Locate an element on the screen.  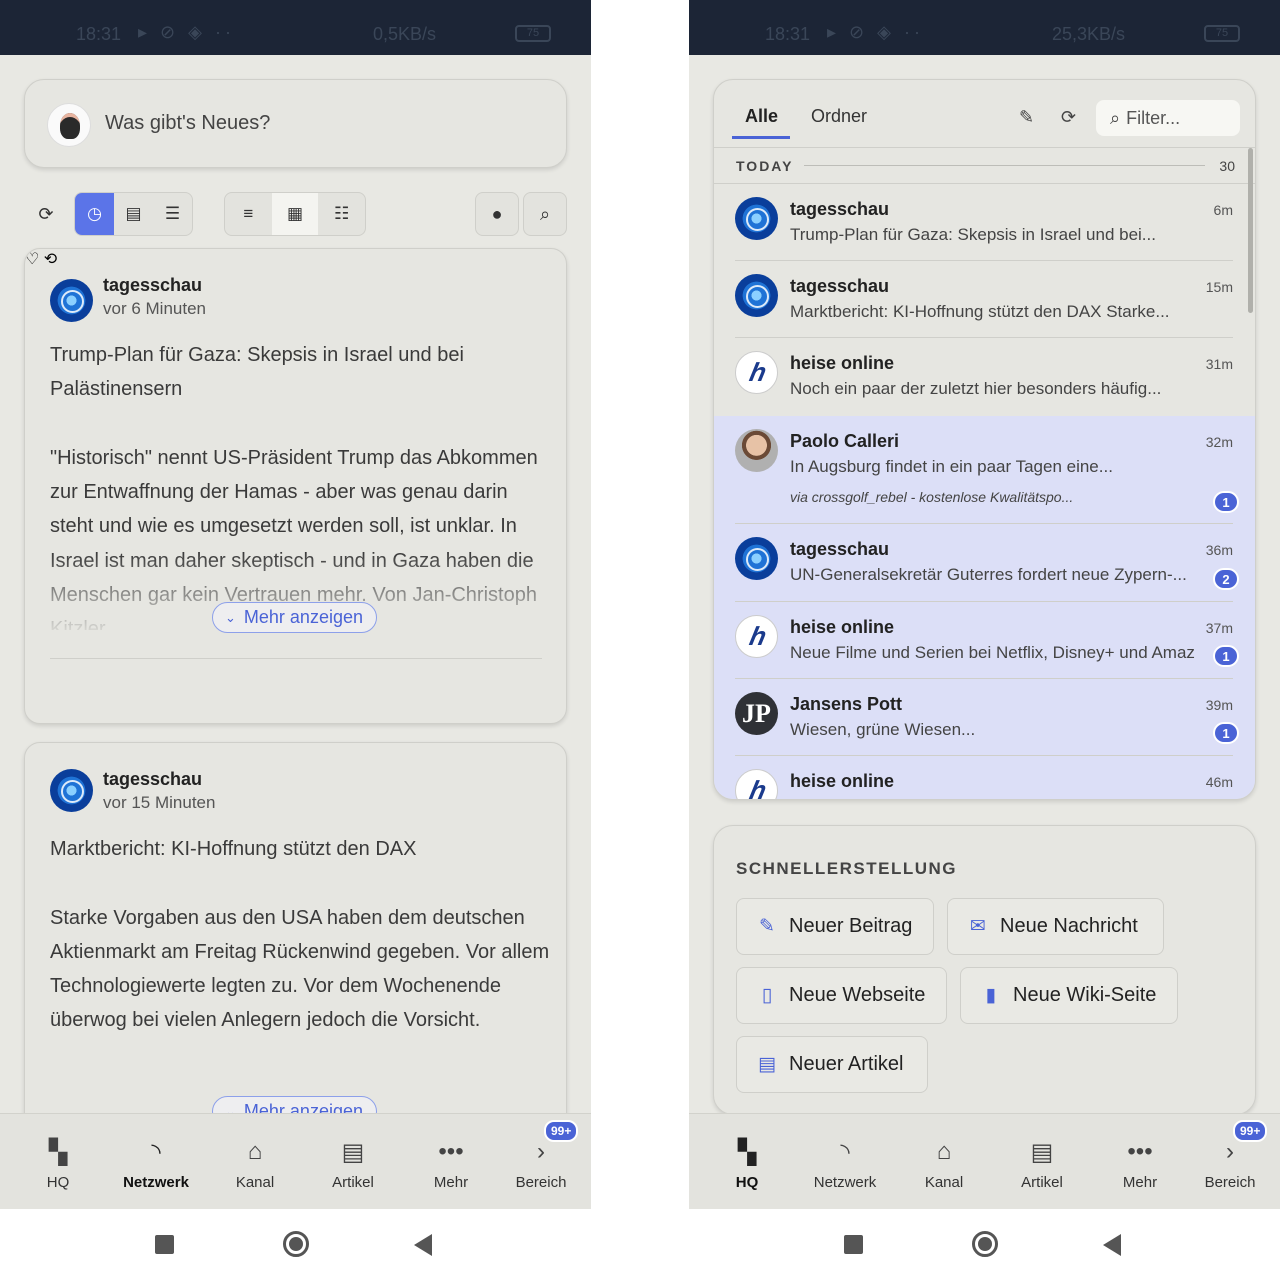
active-tab-indicator is located at coordinates (761, 137).